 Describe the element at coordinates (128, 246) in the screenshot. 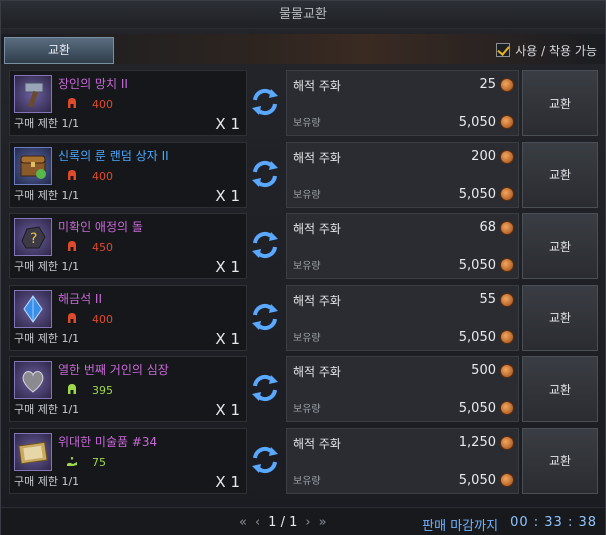

I see `item-slot: ? 미확인 애정의 돌 450 구매 제한 1/1 X 1` at that location.